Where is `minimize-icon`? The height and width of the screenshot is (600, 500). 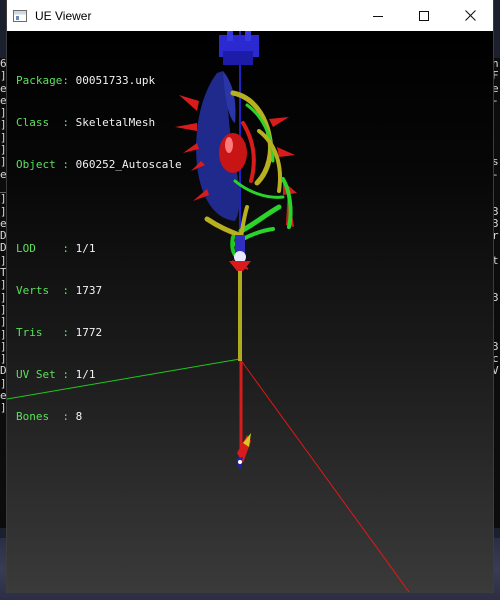 minimize-icon is located at coordinates (378, 16).